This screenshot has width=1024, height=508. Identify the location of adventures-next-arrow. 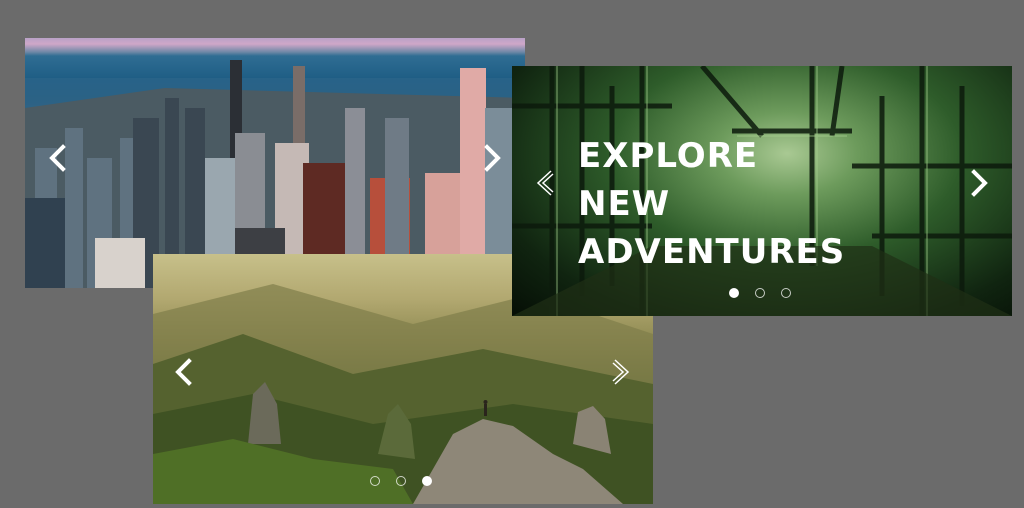
(980, 183).